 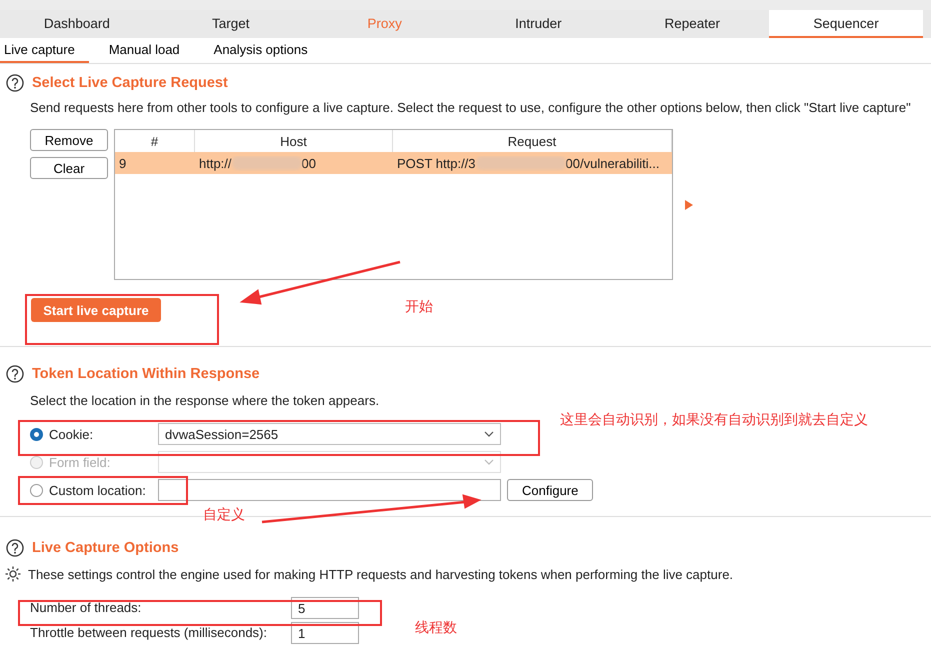 I want to click on expand-arrow-icon, so click(x=689, y=205).